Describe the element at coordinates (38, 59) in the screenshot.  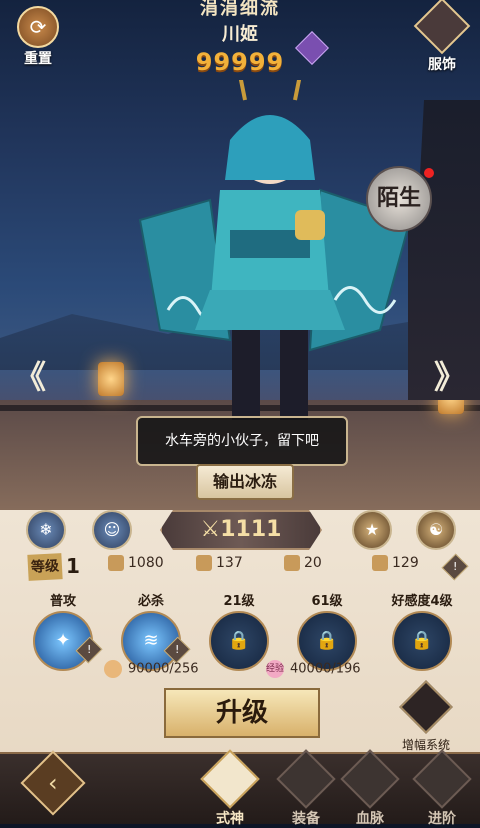
I see `reset-label: 重置` at that location.